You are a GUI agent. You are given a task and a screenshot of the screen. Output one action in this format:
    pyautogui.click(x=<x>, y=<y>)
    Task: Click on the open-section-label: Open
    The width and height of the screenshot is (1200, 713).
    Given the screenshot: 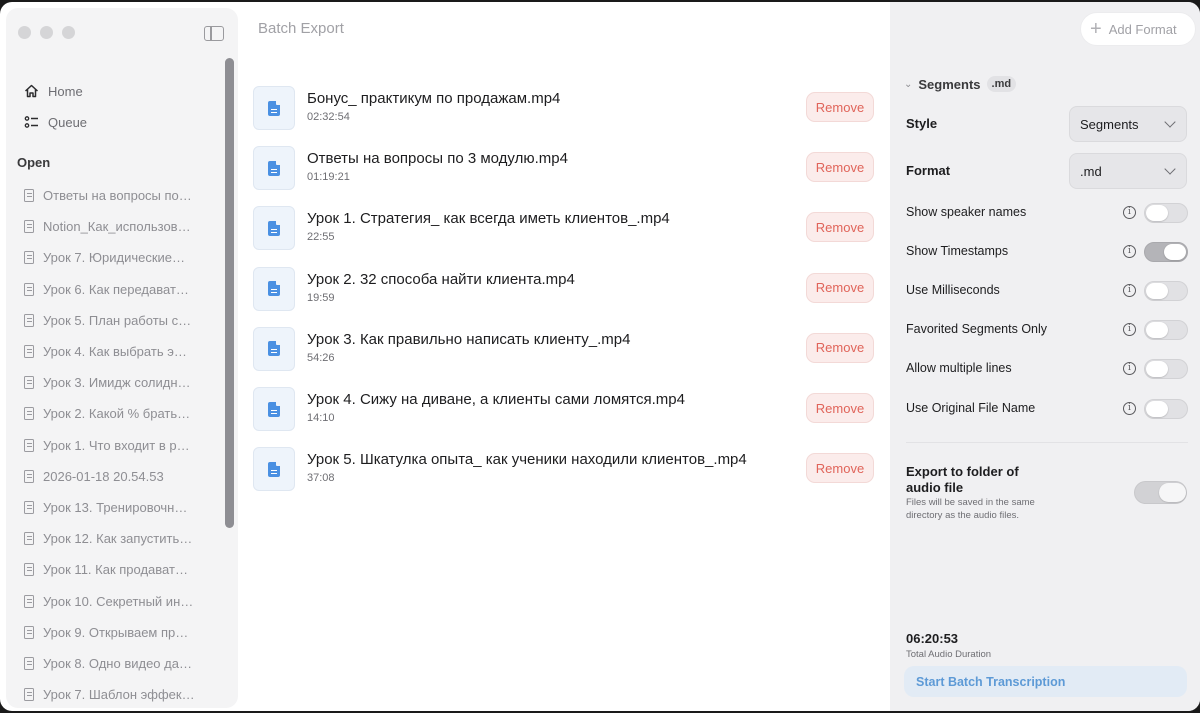 What is the action you would take?
    pyautogui.click(x=34, y=162)
    